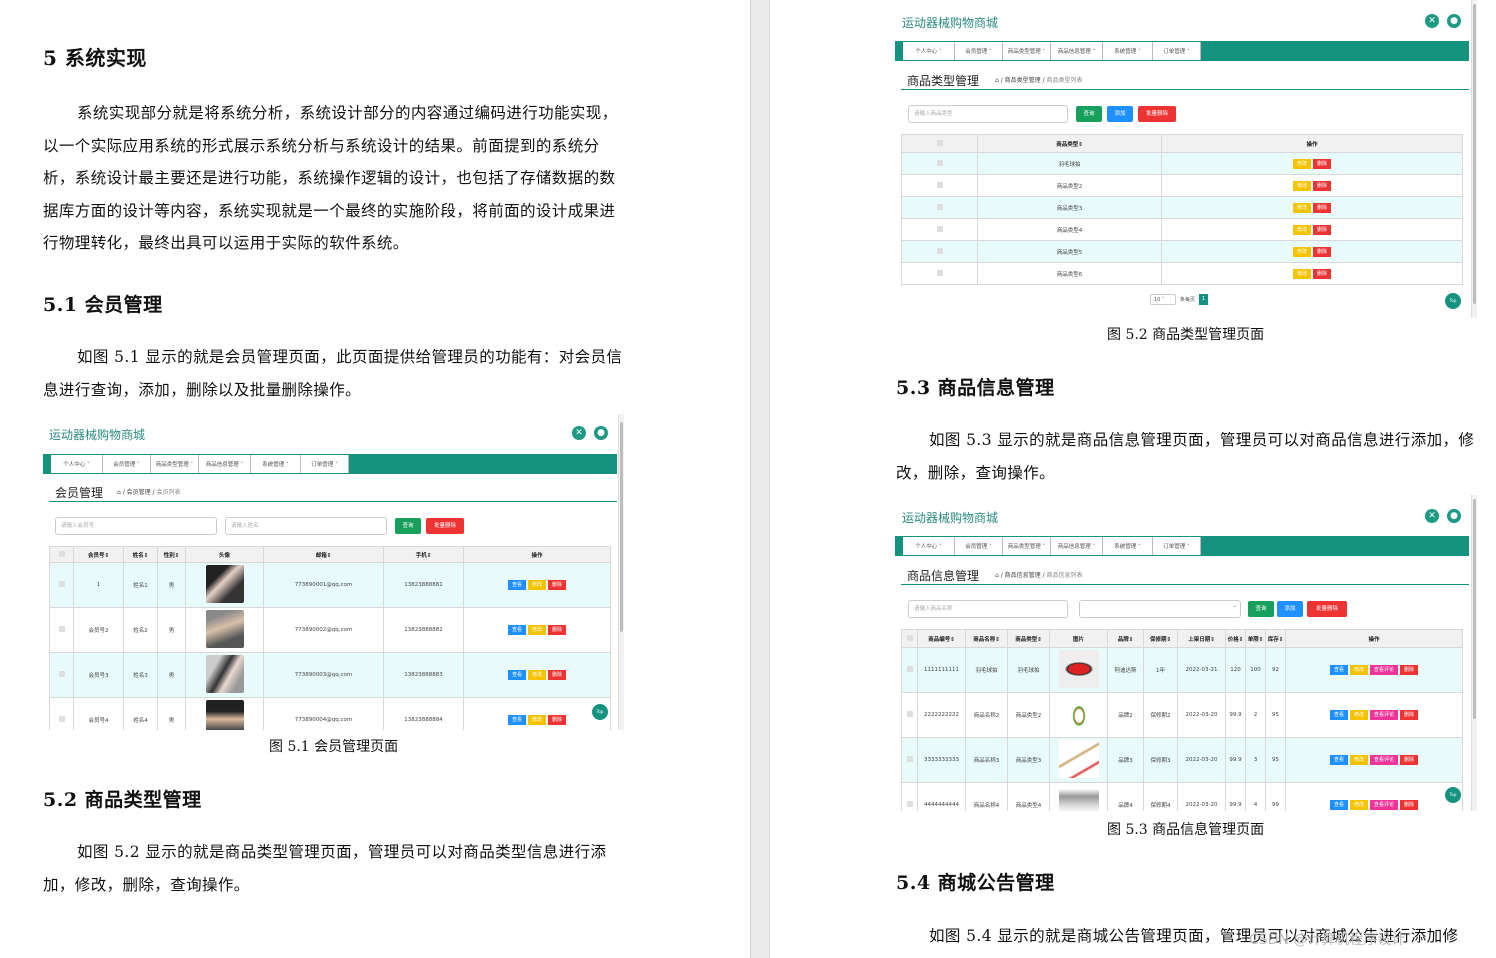  What do you see at coordinates (1163, 299) in the screenshot?
I see `page-size-select: 10 ˅` at bounding box center [1163, 299].